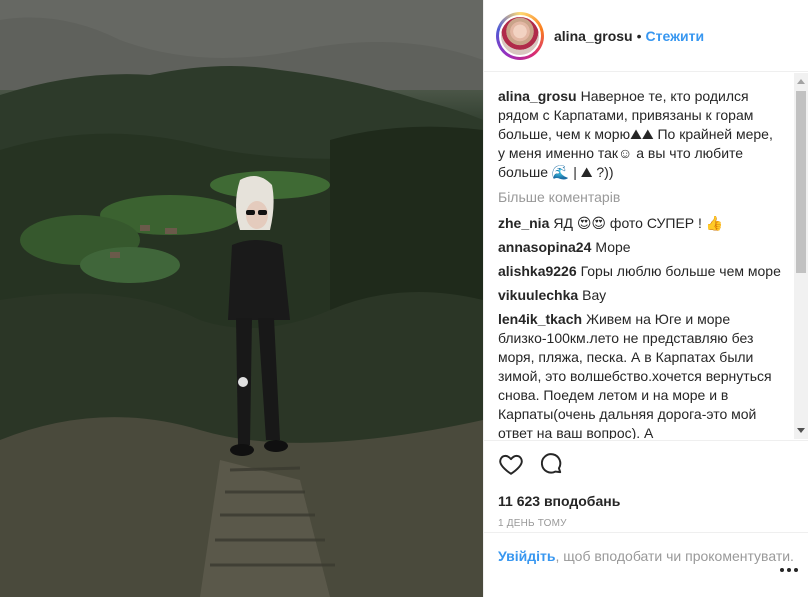  What do you see at coordinates (640, 295) in the screenshot?
I see `comment-item: vikuulechka Вау` at bounding box center [640, 295].